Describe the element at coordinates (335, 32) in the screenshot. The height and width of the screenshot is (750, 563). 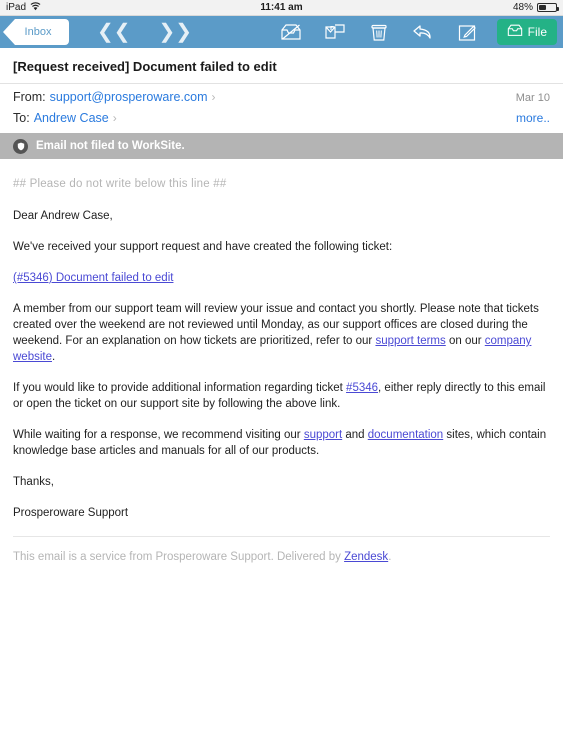
I see `move-to-folder-icon` at that location.